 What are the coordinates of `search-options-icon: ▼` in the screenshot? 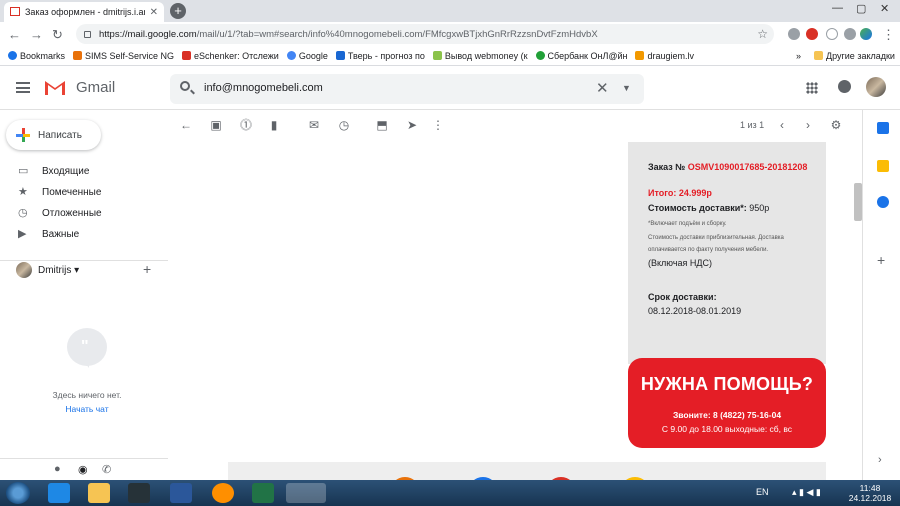 It's located at (626, 88).